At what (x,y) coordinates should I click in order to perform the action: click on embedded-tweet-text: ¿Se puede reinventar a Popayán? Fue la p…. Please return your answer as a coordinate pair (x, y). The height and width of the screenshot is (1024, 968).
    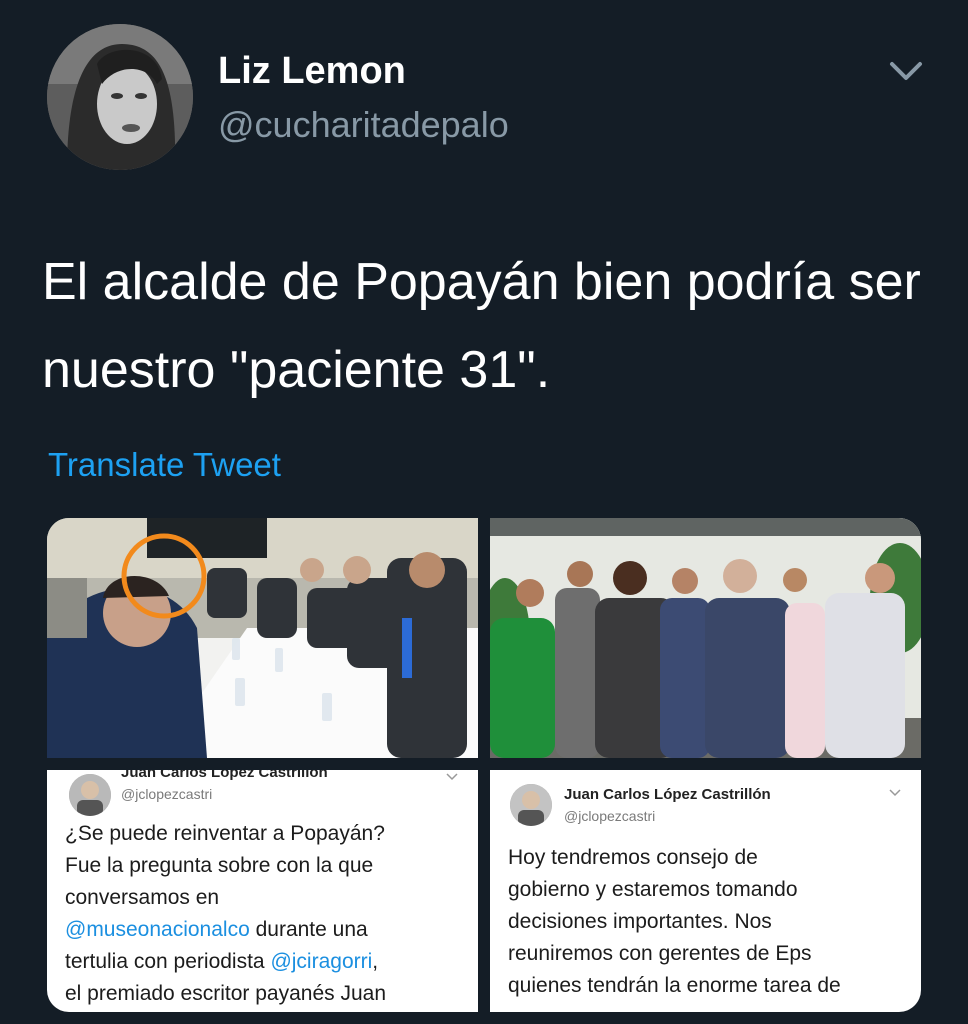
    Looking at the image, I should click on (270, 914).